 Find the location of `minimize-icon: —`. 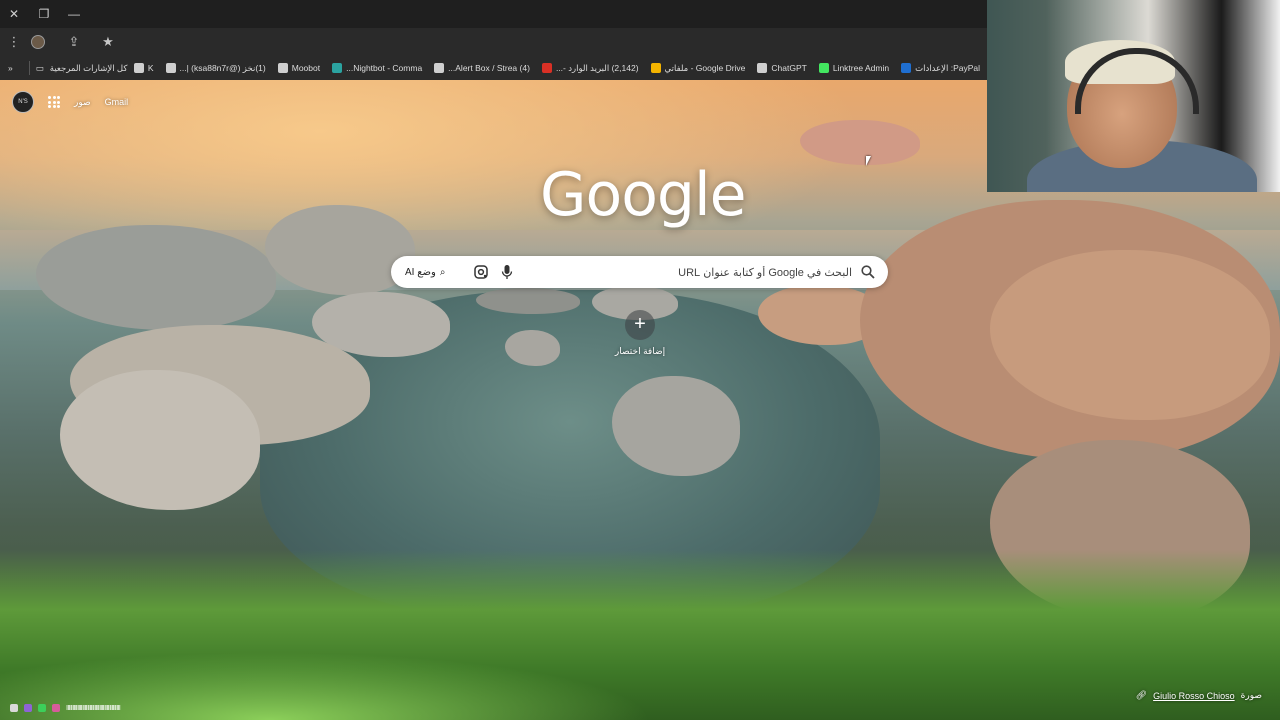

minimize-icon: — is located at coordinates (74, 14).